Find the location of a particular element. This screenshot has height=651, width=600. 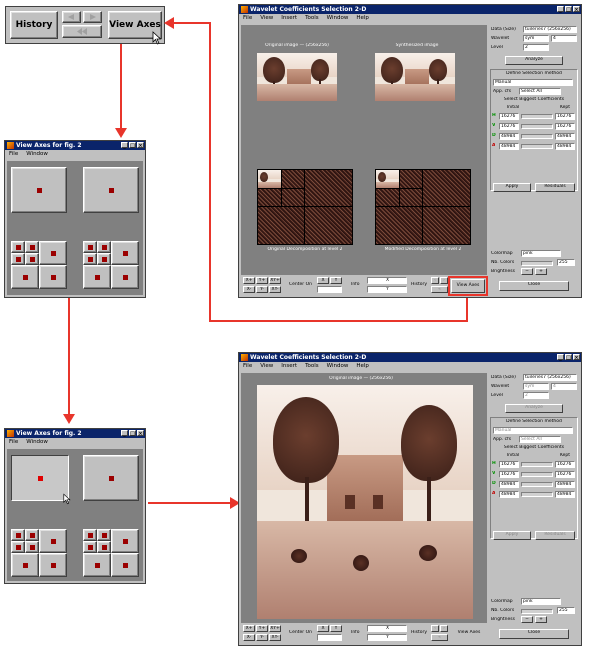

zoom-y-minus-button: Y- is located at coordinates (262, 637).